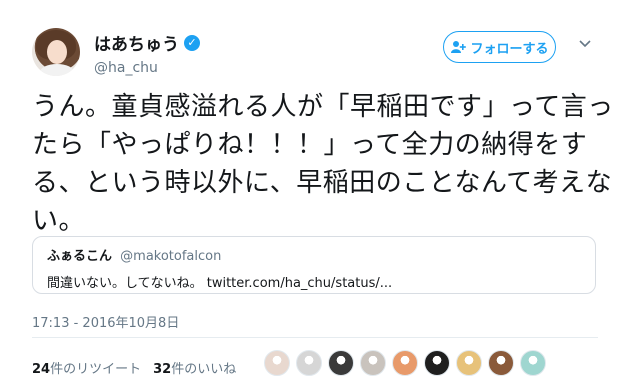 This screenshot has width=630, height=389. What do you see at coordinates (469, 363) in the screenshot?
I see `liker-7-avatar` at bounding box center [469, 363].